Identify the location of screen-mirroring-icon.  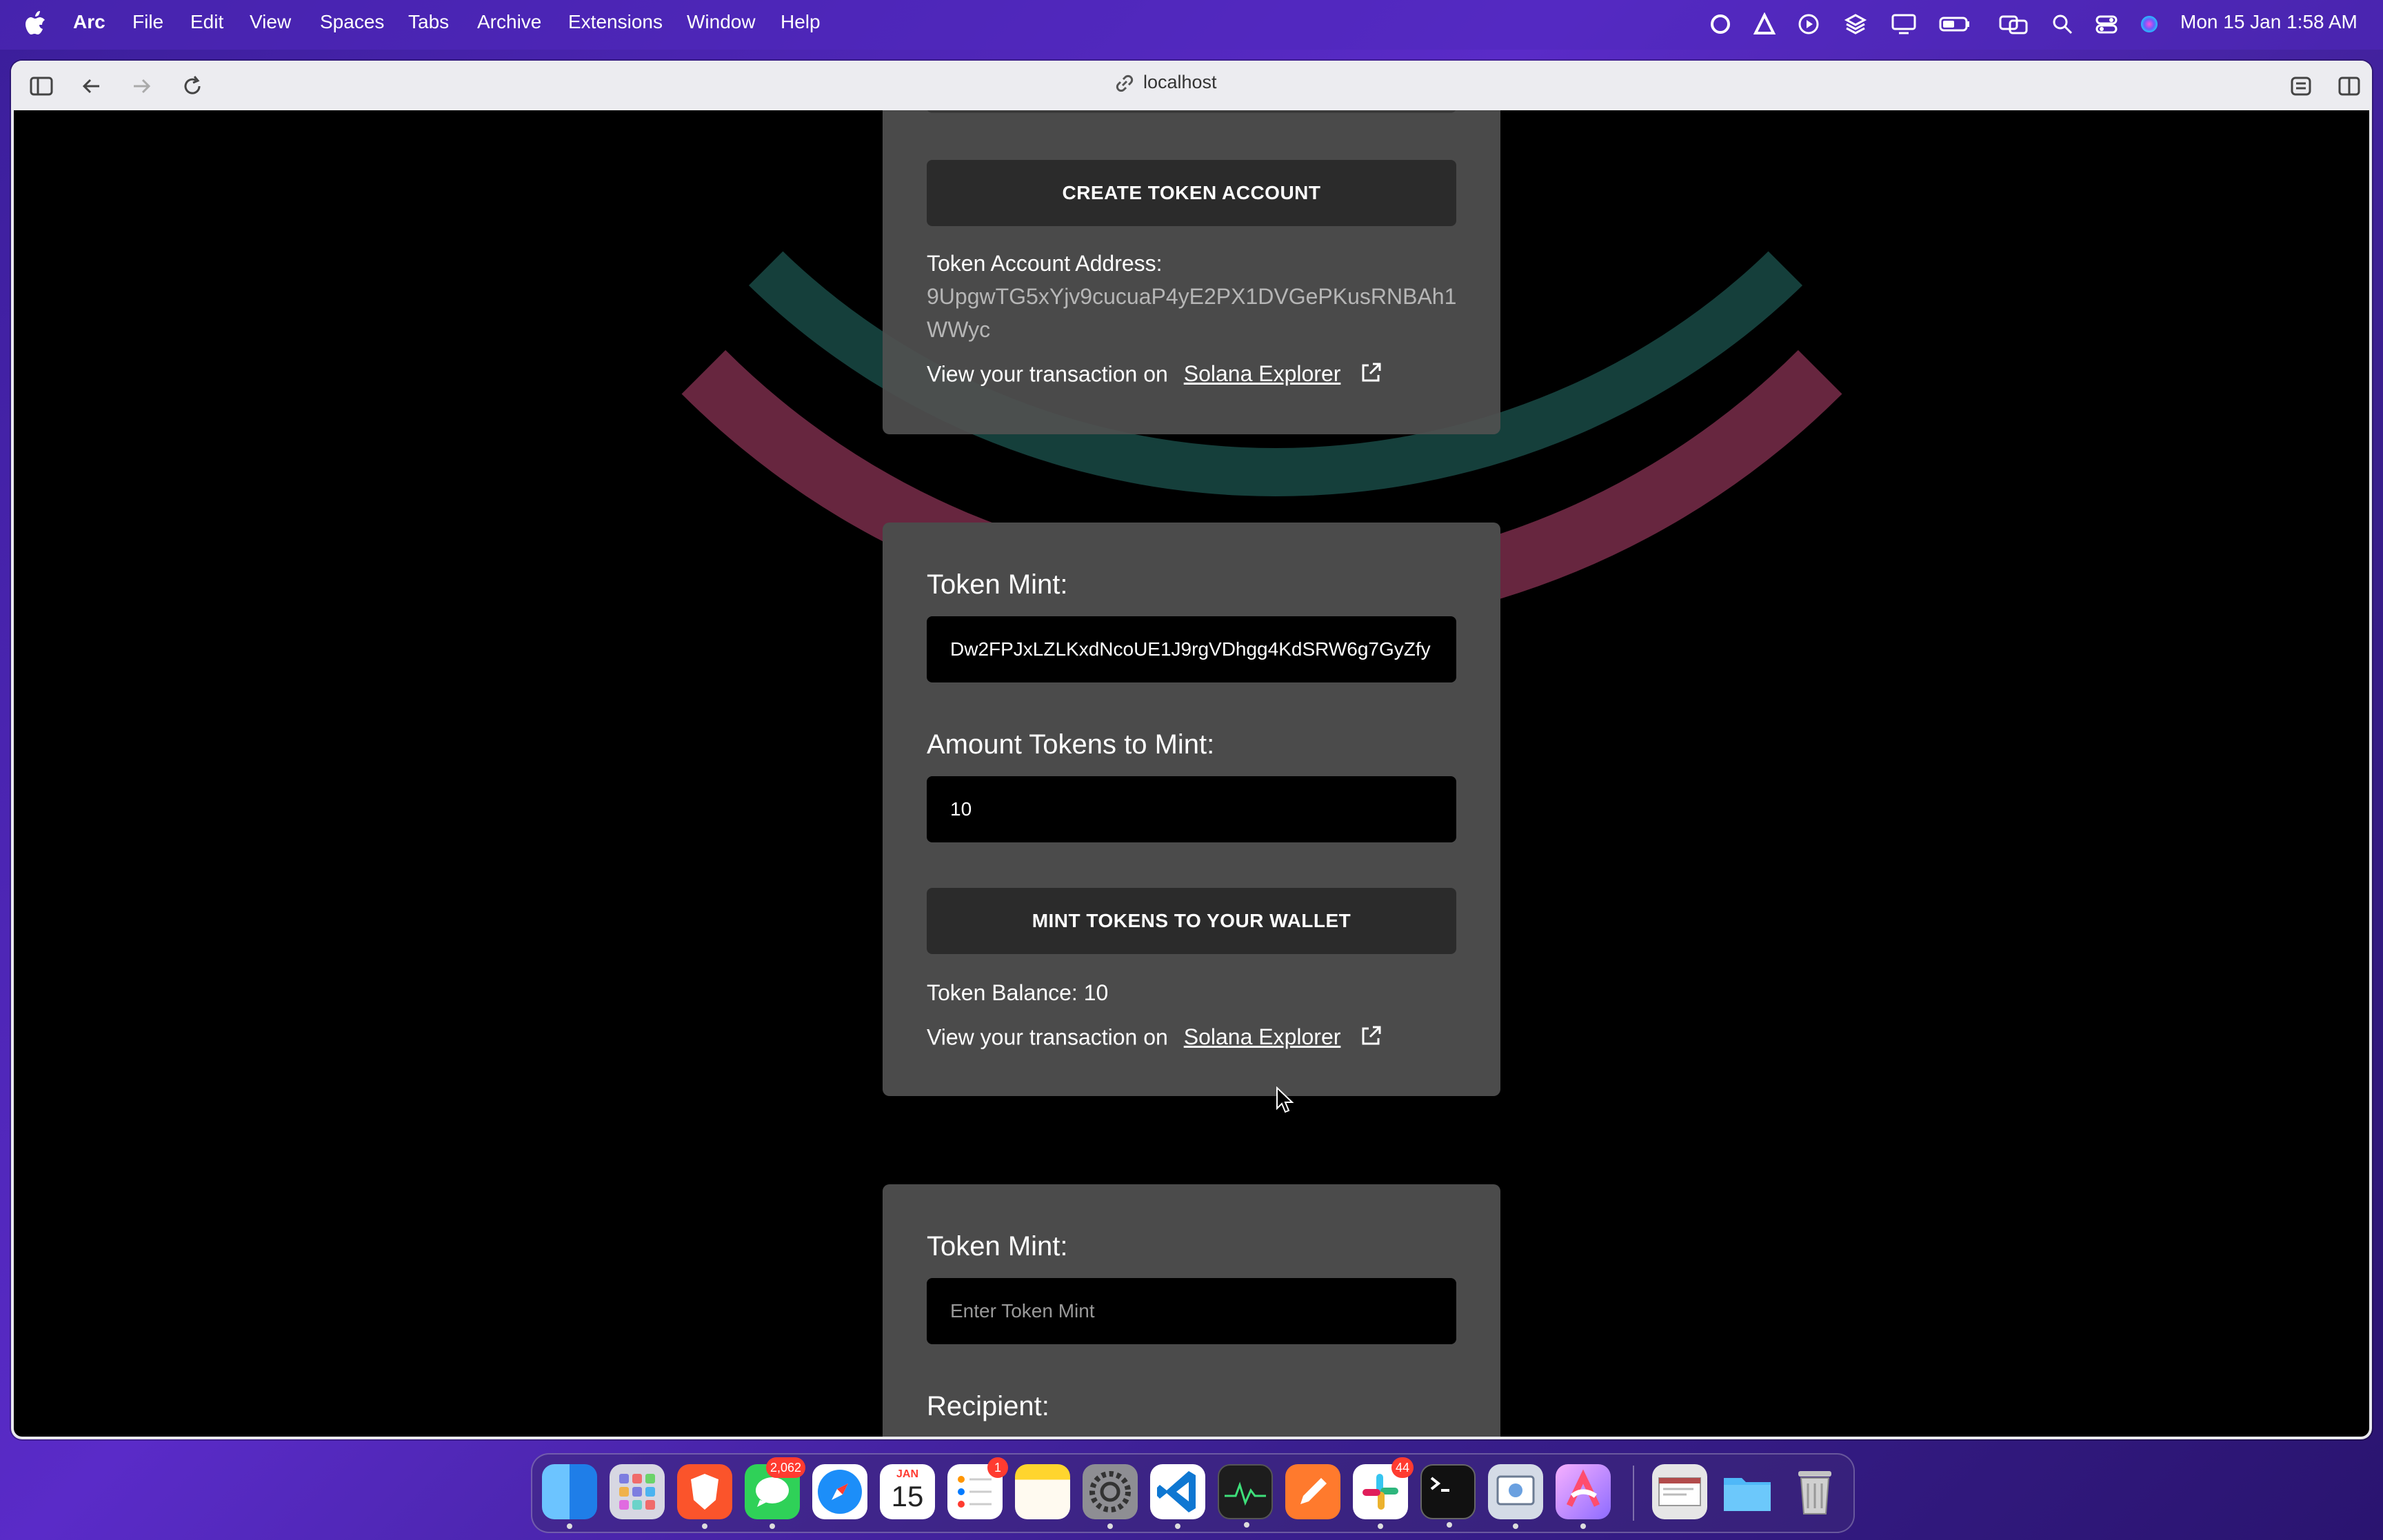
(2013, 24).